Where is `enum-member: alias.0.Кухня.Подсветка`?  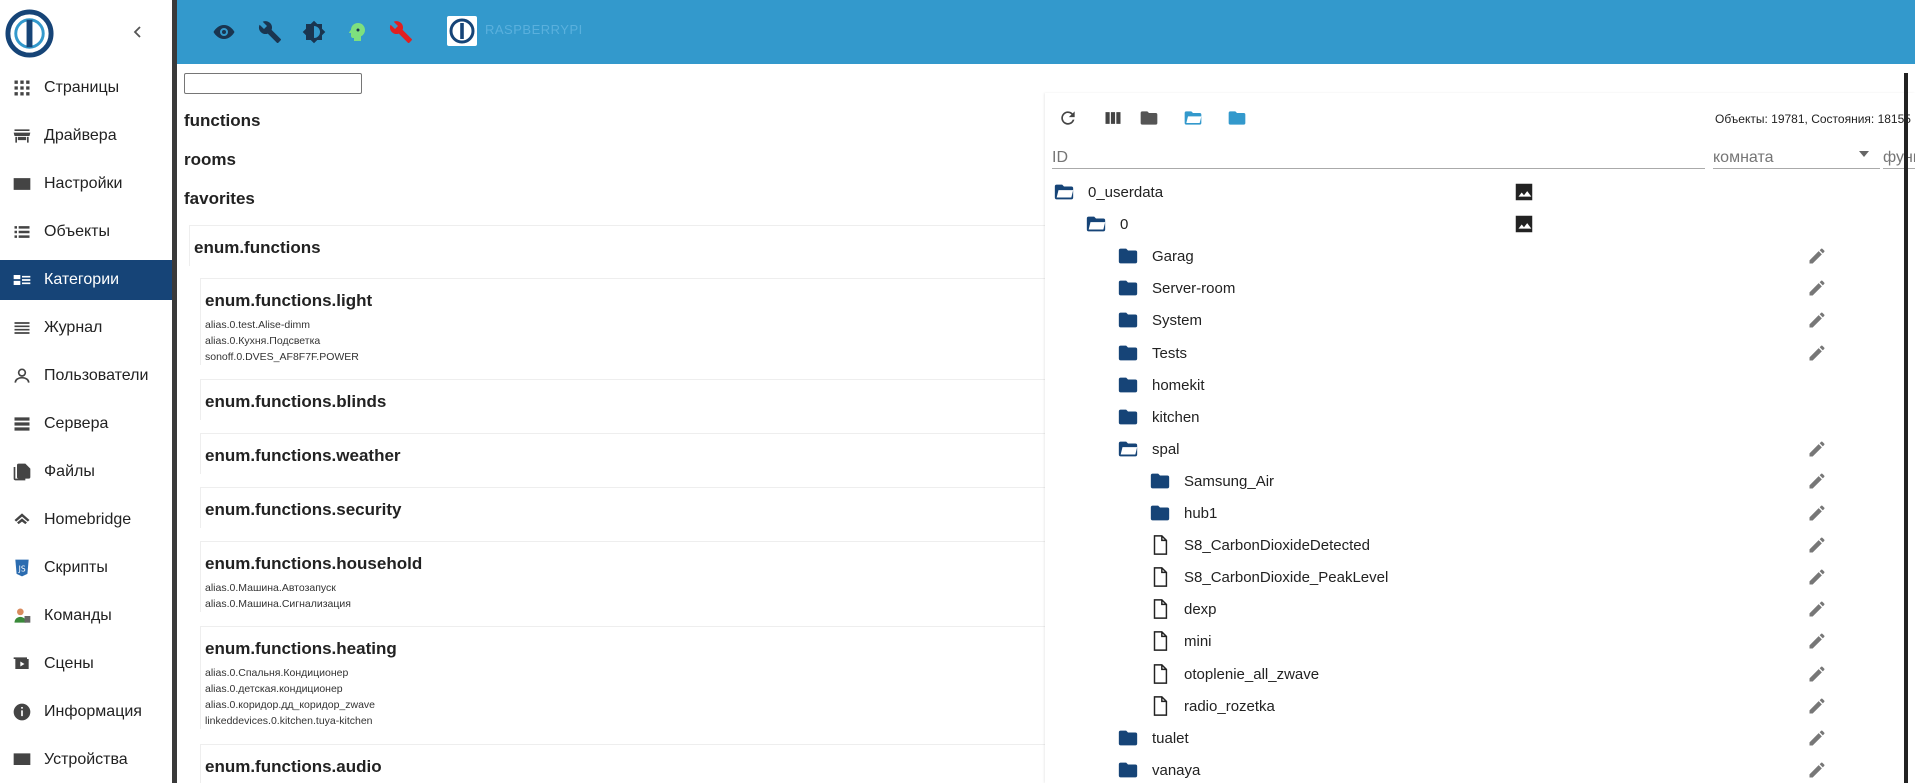
enum-member: alias.0.Кухня.Подсветка is located at coordinates (623, 341).